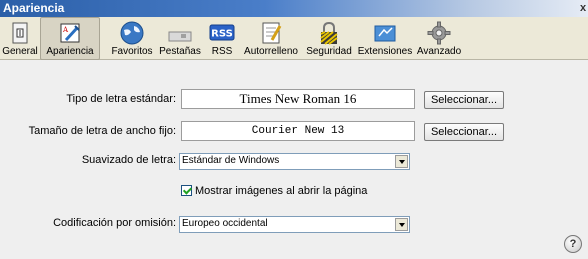 This screenshot has height=259, width=588. I want to click on standard-font-display: Times New Roman 16, so click(298, 99).